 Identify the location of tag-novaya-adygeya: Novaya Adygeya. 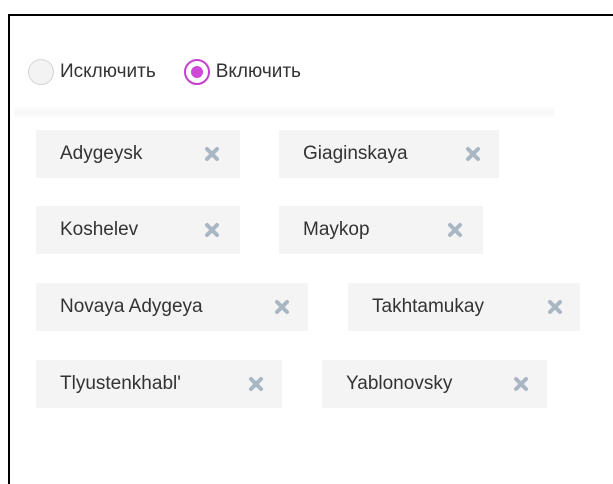
(172, 307).